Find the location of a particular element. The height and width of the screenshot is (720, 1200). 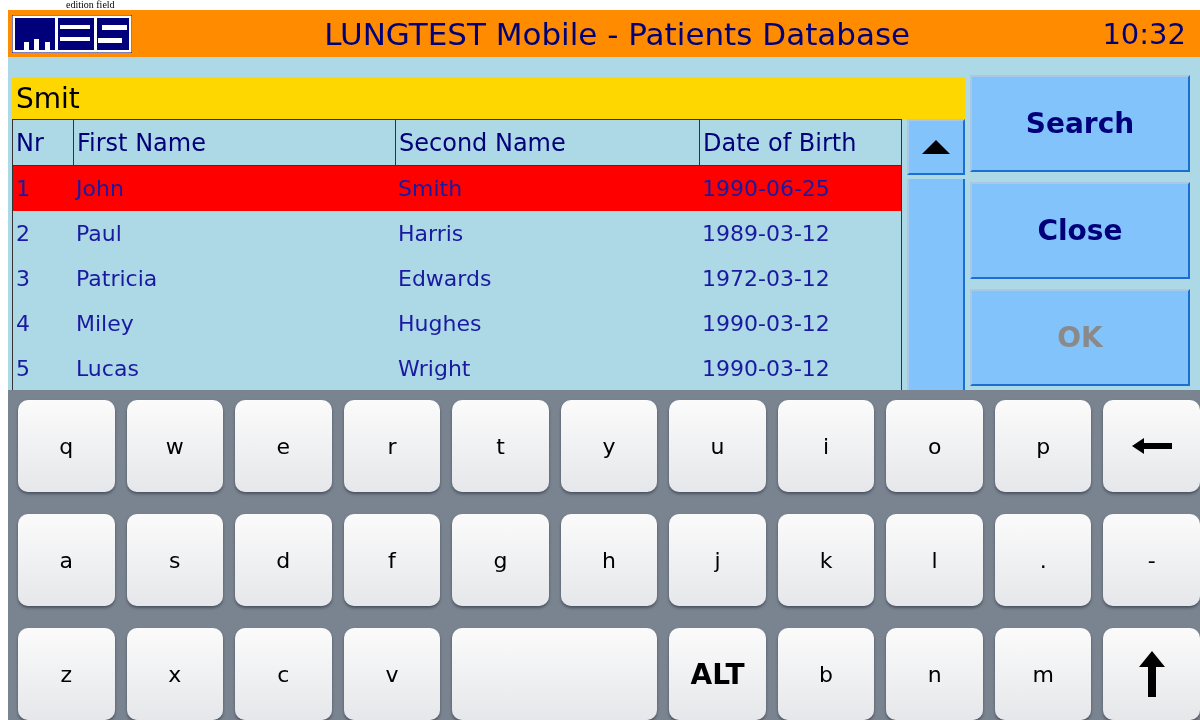

search-field: Smit is located at coordinates (488, 98).